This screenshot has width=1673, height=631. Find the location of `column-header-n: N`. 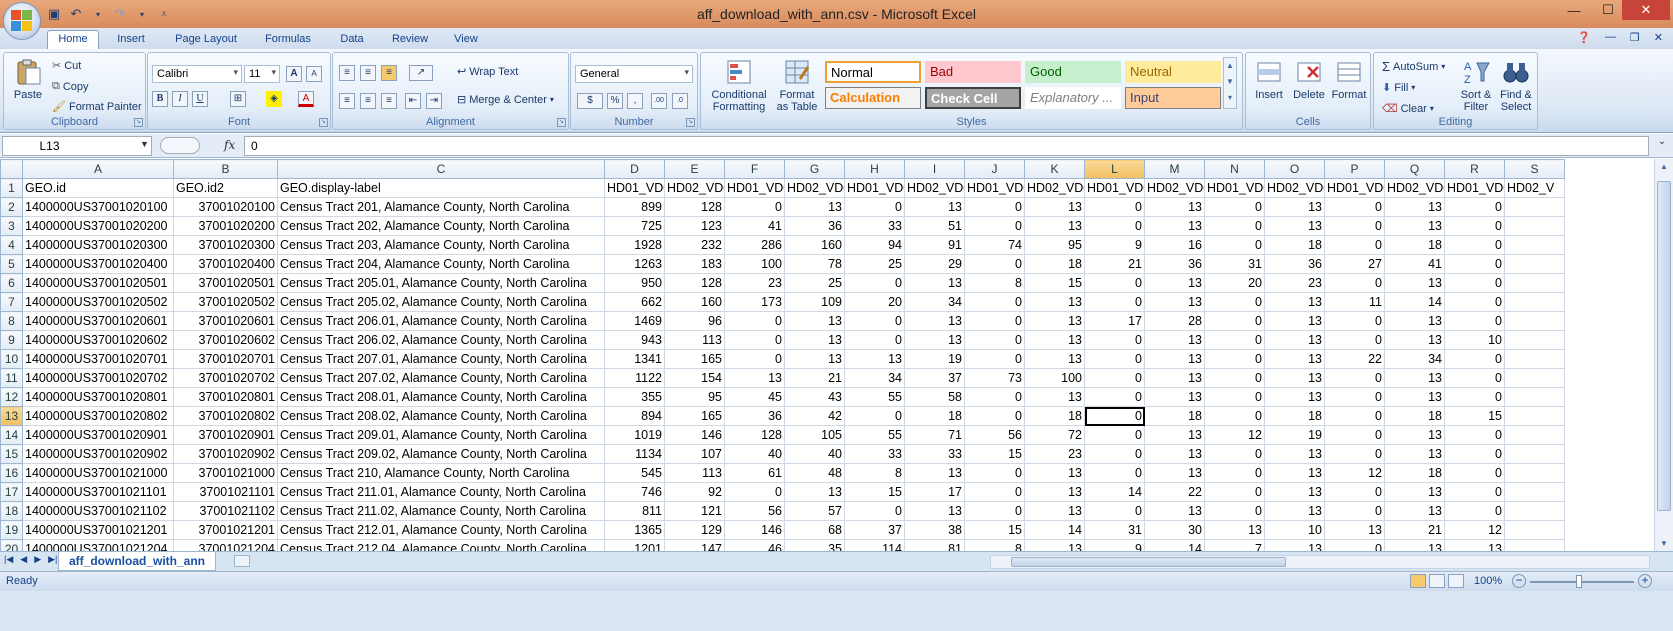

column-header-n: N is located at coordinates (1234, 169).